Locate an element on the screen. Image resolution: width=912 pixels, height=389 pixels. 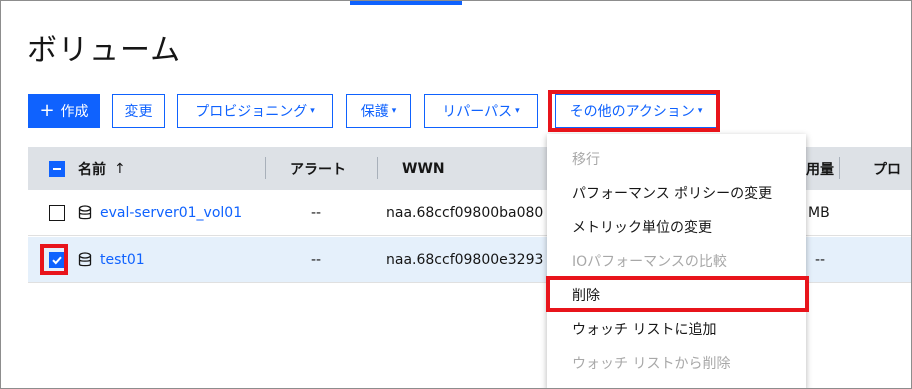
plus-icon: + is located at coordinates (47, 110).